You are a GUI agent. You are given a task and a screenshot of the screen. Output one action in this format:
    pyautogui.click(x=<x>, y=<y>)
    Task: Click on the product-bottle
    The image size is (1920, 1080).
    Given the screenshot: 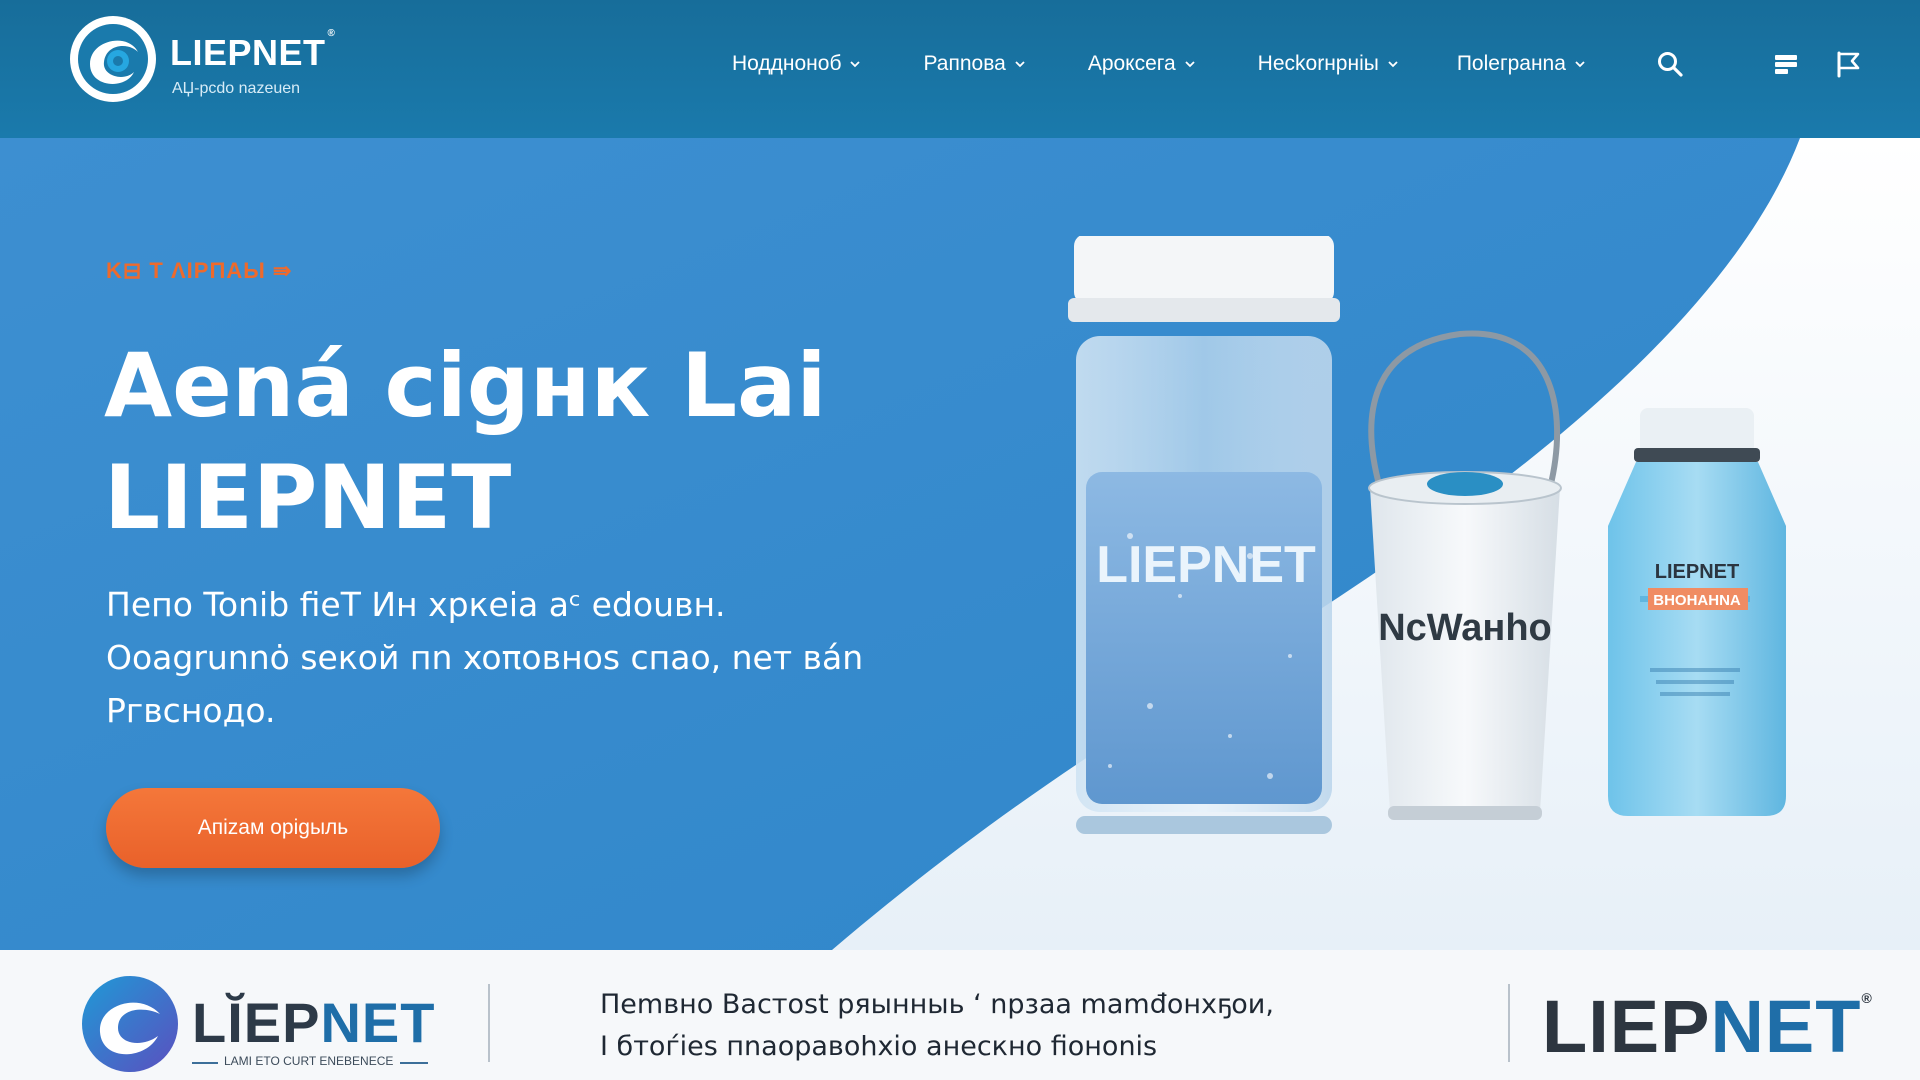 What is the action you would take?
    pyautogui.click(x=1697, y=612)
    